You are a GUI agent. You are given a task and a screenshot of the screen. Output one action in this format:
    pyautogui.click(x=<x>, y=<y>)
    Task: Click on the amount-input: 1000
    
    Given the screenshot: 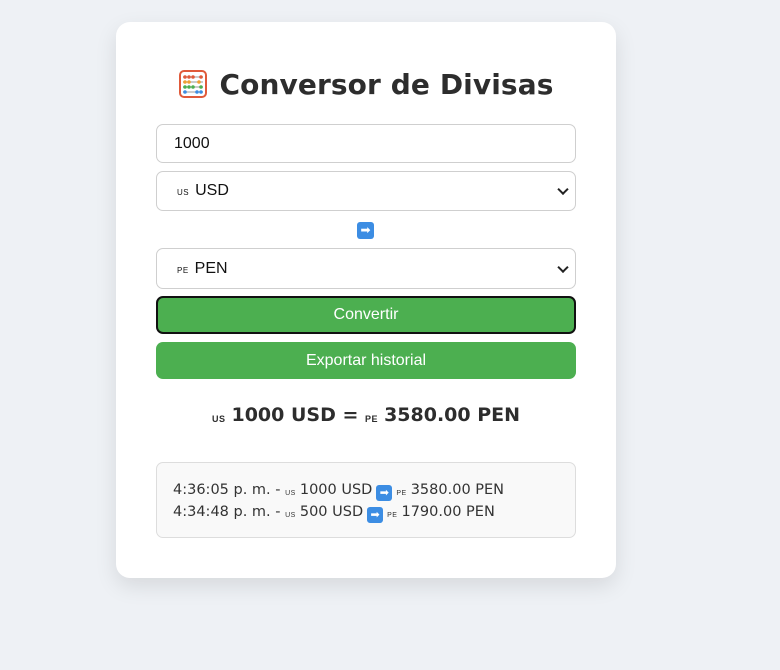 What is the action you would take?
    pyautogui.click(x=366, y=143)
    